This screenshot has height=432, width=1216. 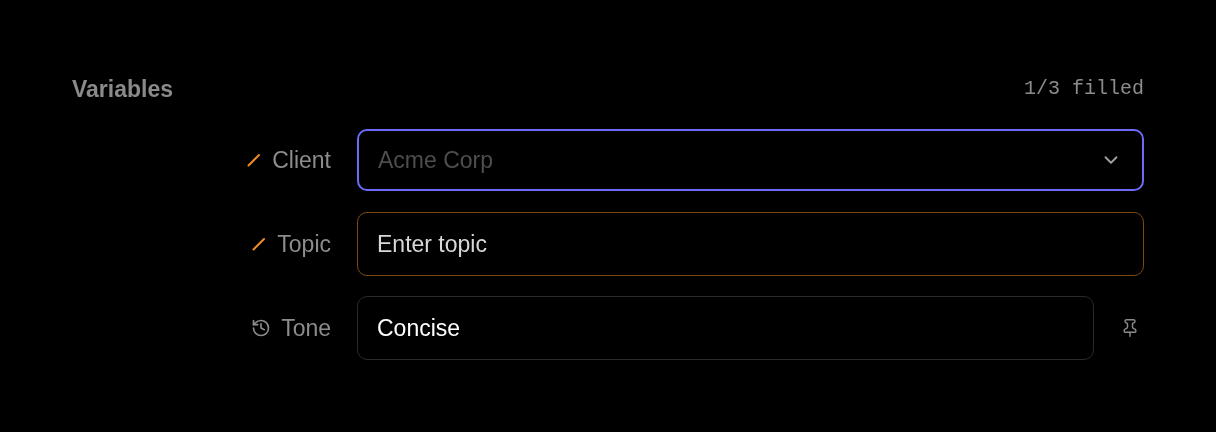 I want to click on text-field: Concise, so click(x=725, y=328).